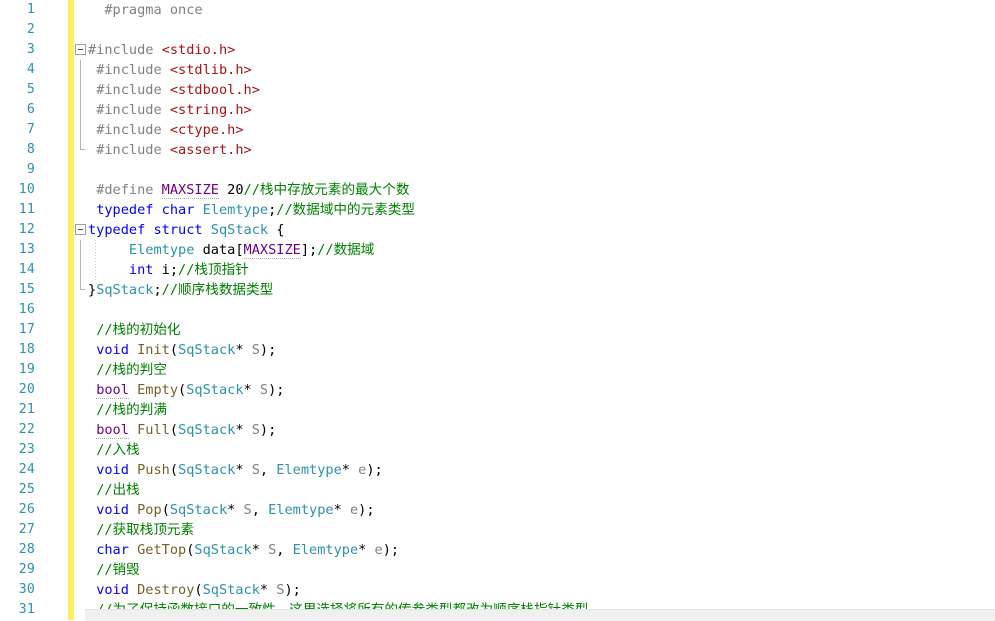  I want to click on line-number: 8, so click(30, 149).